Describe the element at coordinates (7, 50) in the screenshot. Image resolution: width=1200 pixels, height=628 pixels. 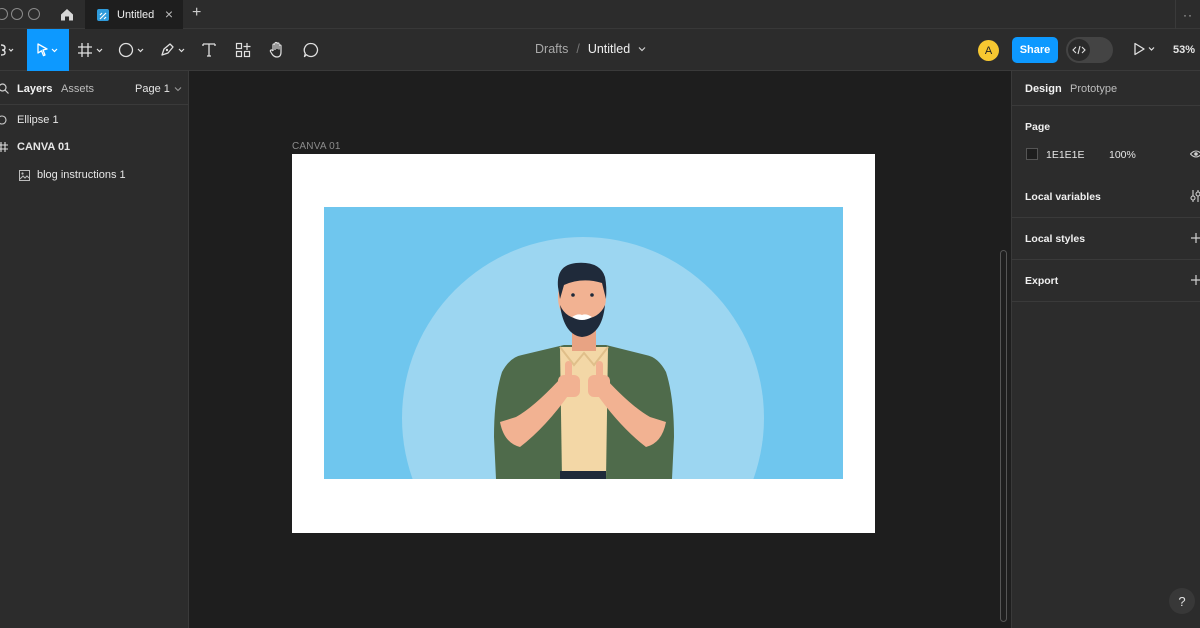
I see `main-menu-icon` at that location.